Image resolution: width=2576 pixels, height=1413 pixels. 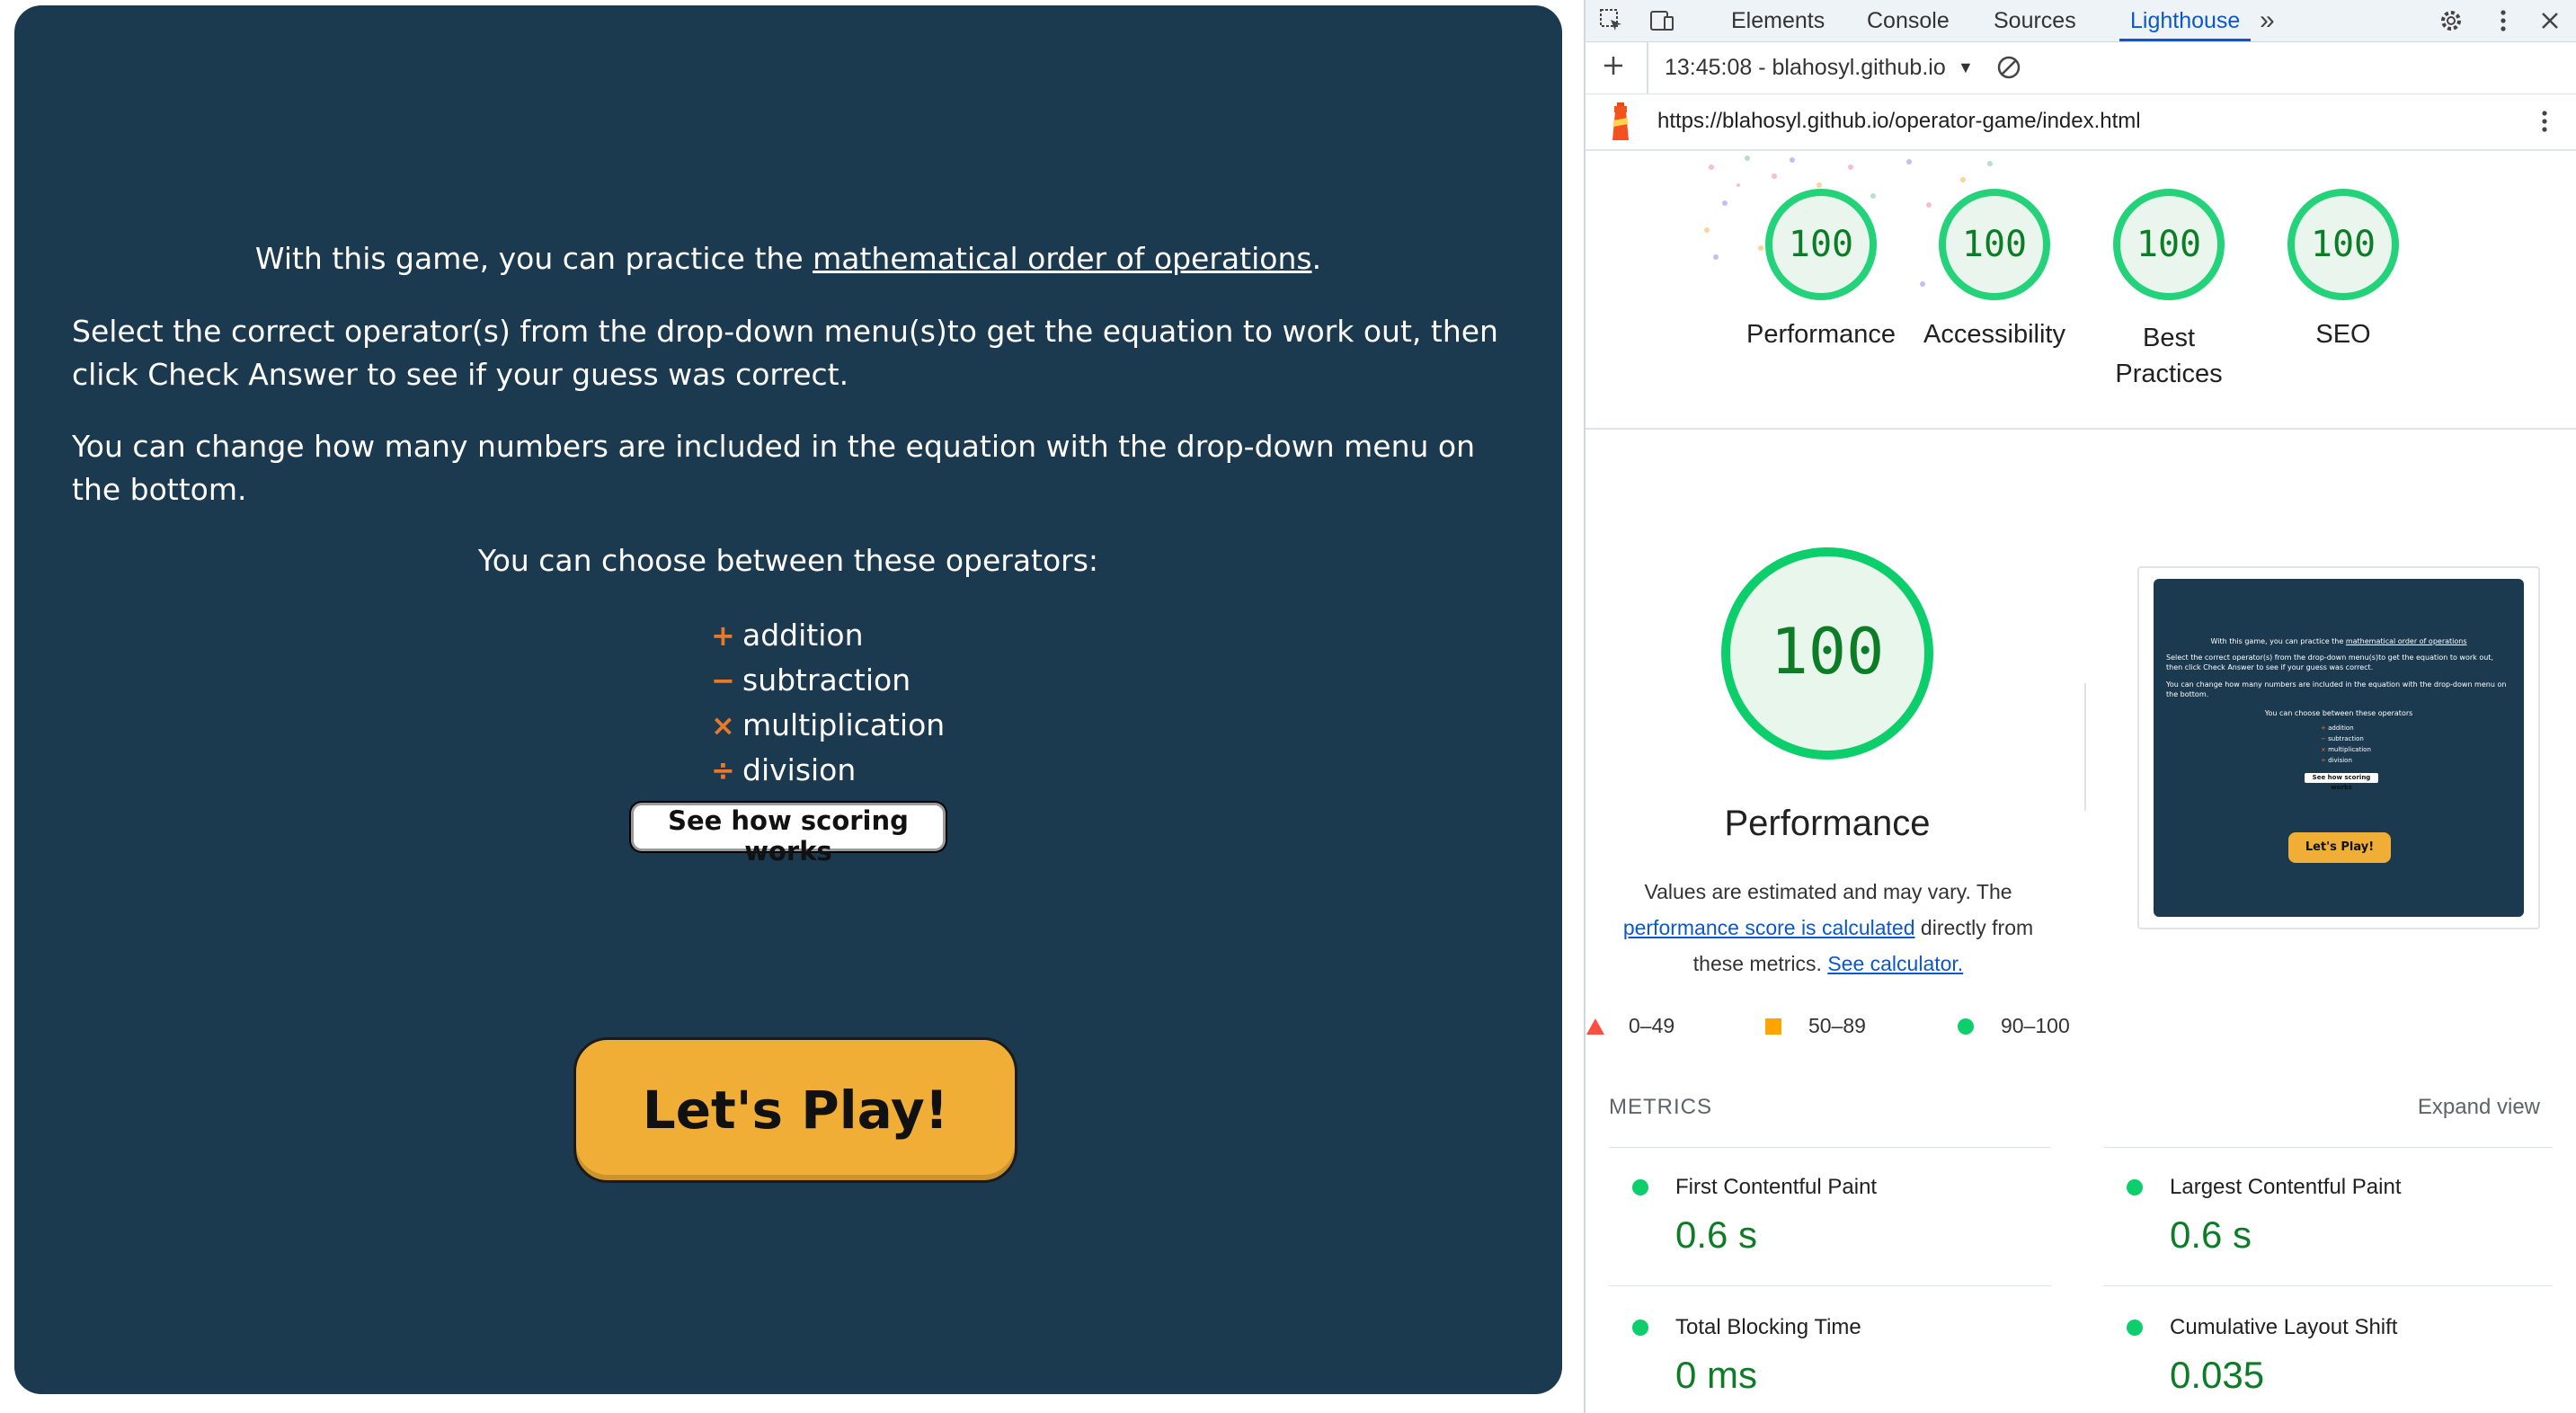 What do you see at coordinates (844, 724) in the screenshot?
I see `operator-label: multiplication` at bounding box center [844, 724].